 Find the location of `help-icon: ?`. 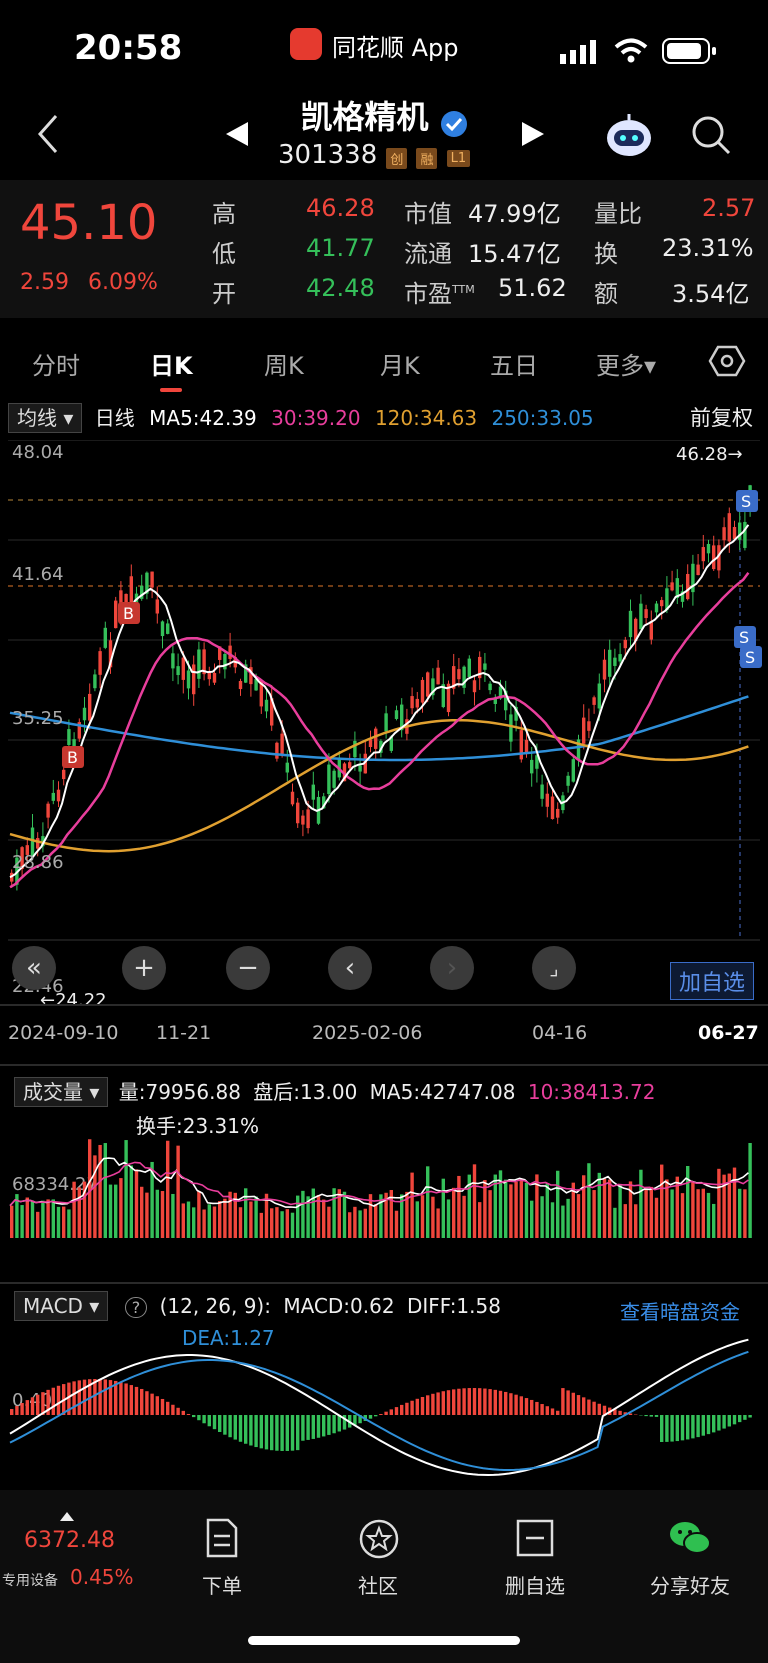

help-icon: ? is located at coordinates (136, 1307).